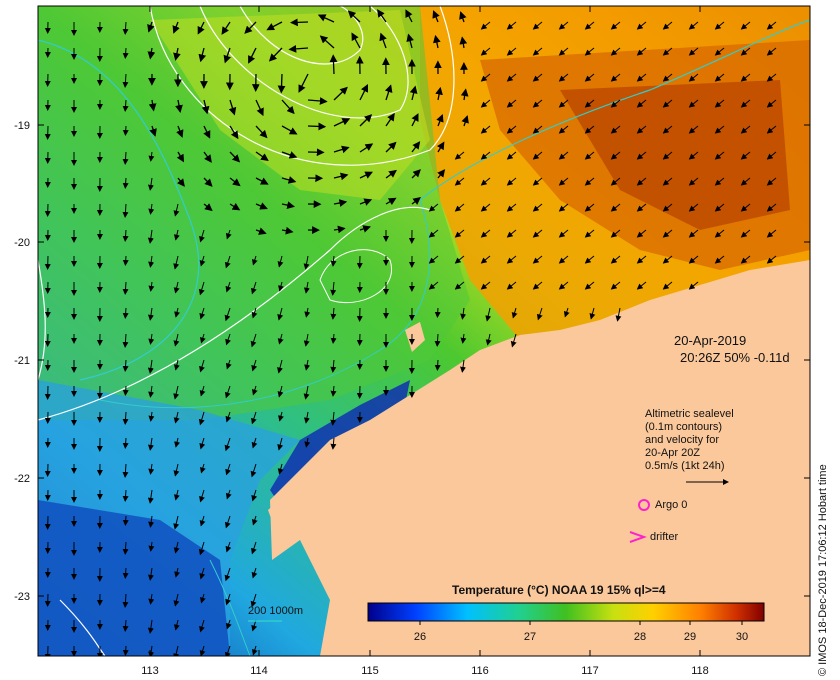 The width and height of the screenshot is (840, 680). What do you see at coordinates (684, 427) in the screenshot?
I see `legend-note-line: (0.1m contours)` at bounding box center [684, 427].